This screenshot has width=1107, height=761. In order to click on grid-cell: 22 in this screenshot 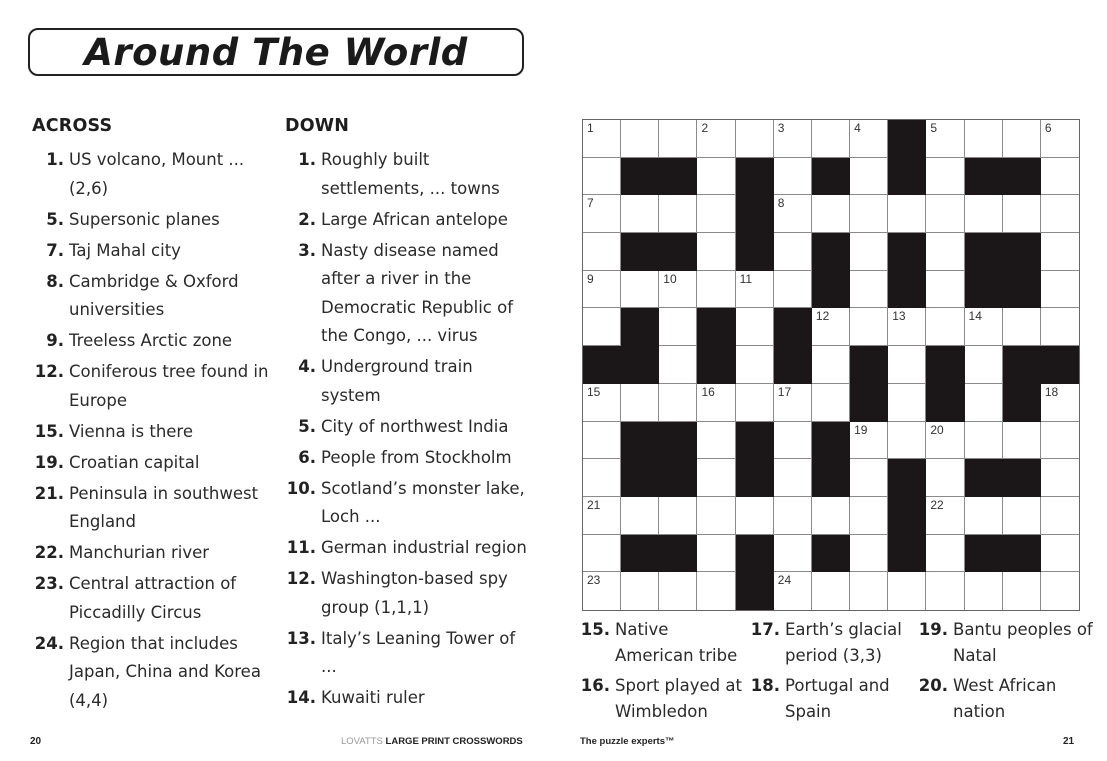, I will do `click(945, 515)`.